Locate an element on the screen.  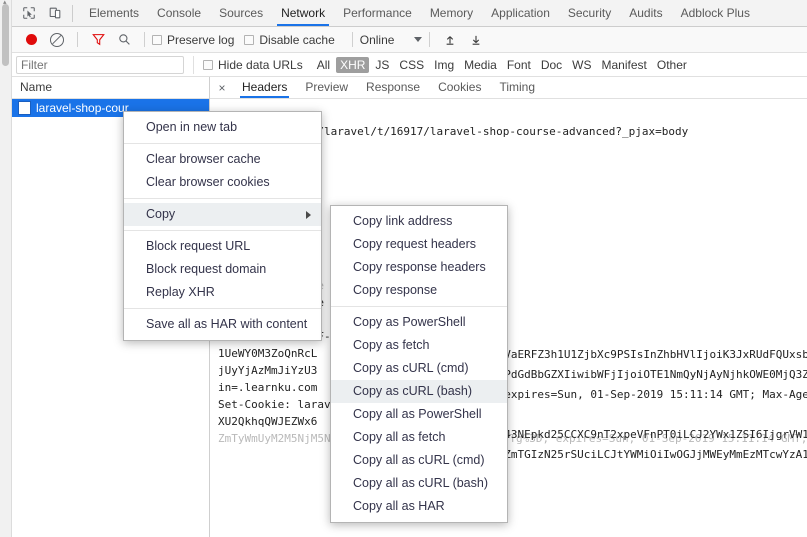
toolbar-separator is located at coordinates (72, 13).